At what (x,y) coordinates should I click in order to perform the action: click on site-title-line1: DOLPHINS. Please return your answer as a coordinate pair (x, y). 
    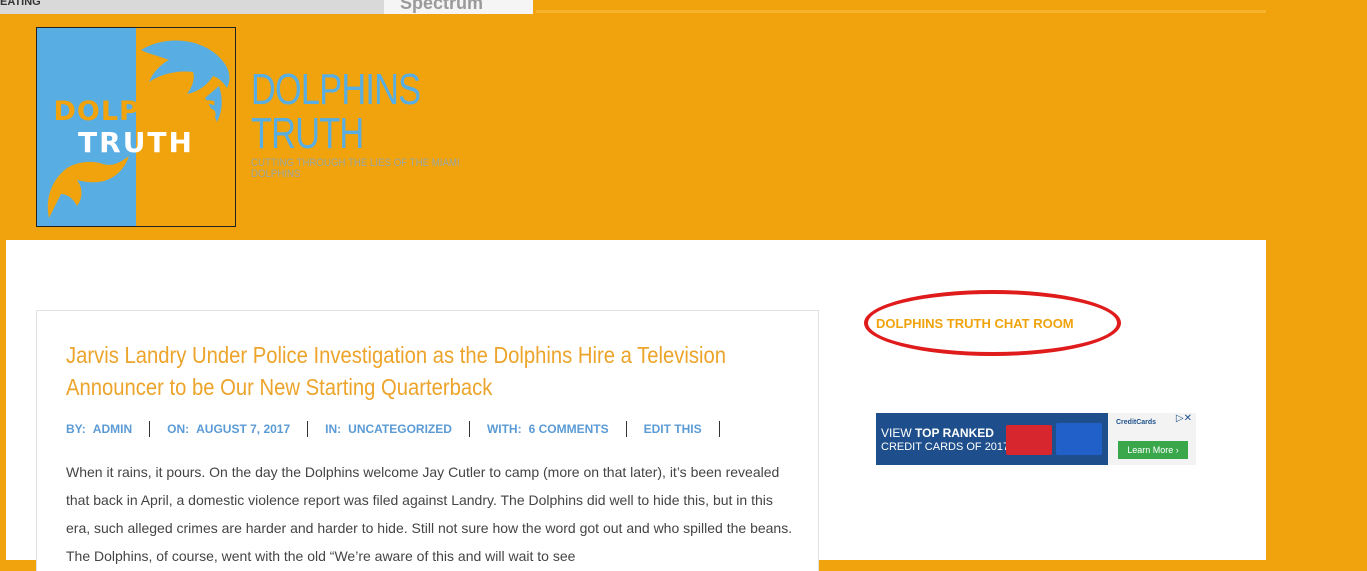
    Looking at the image, I should click on (336, 89).